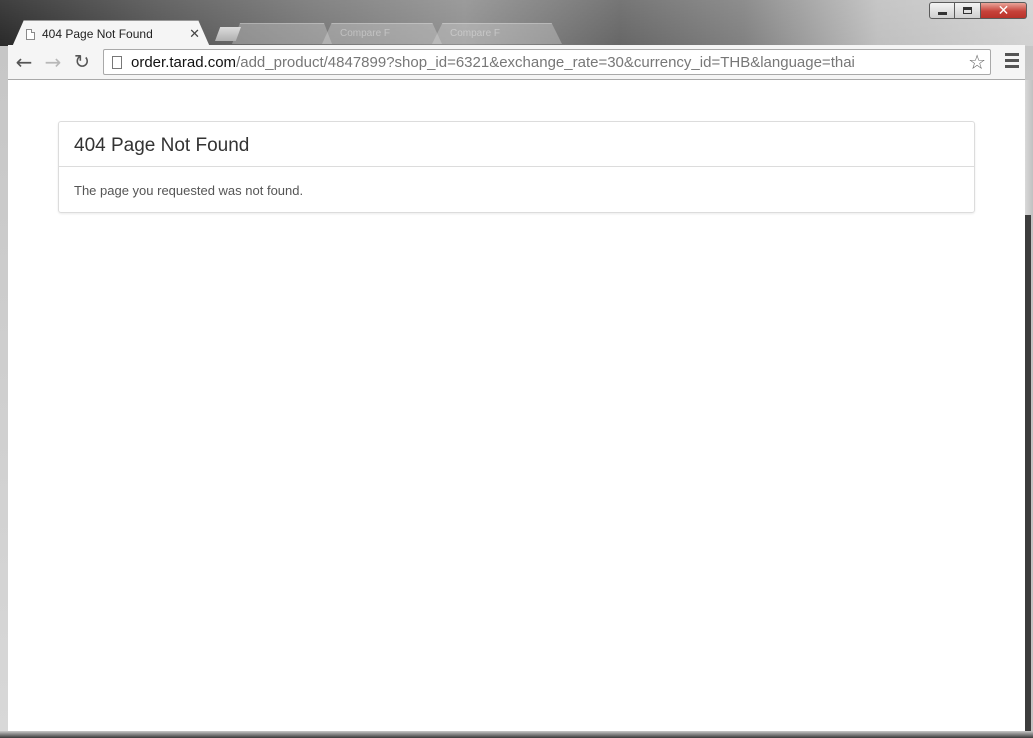 The image size is (1033, 738). What do you see at coordinates (82, 62) in the screenshot?
I see `reload-icon: ↻` at bounding box center [82, 62].